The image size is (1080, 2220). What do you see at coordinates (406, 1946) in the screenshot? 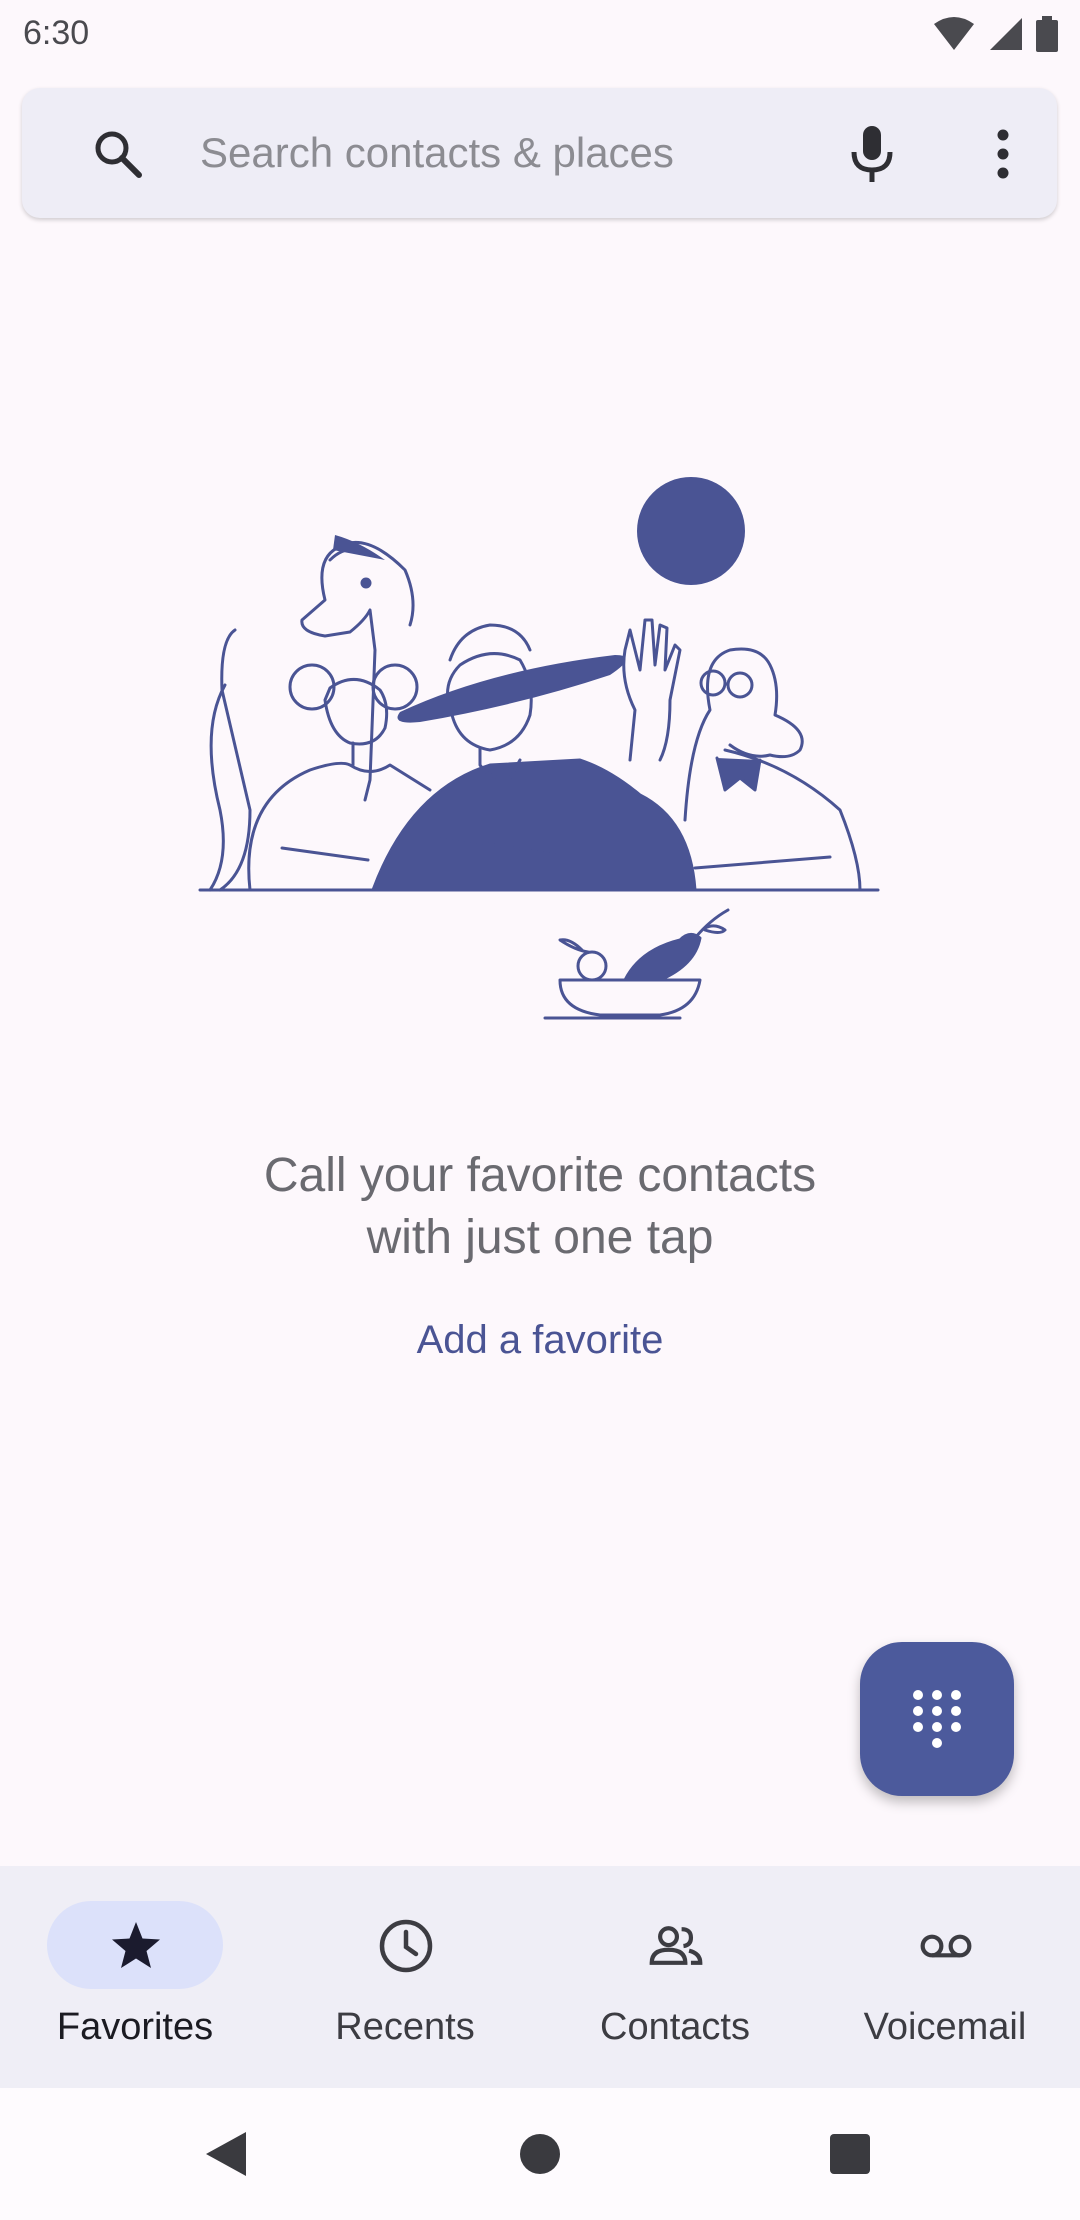
I see `clock-icon` at bounding box center [406, 1946].